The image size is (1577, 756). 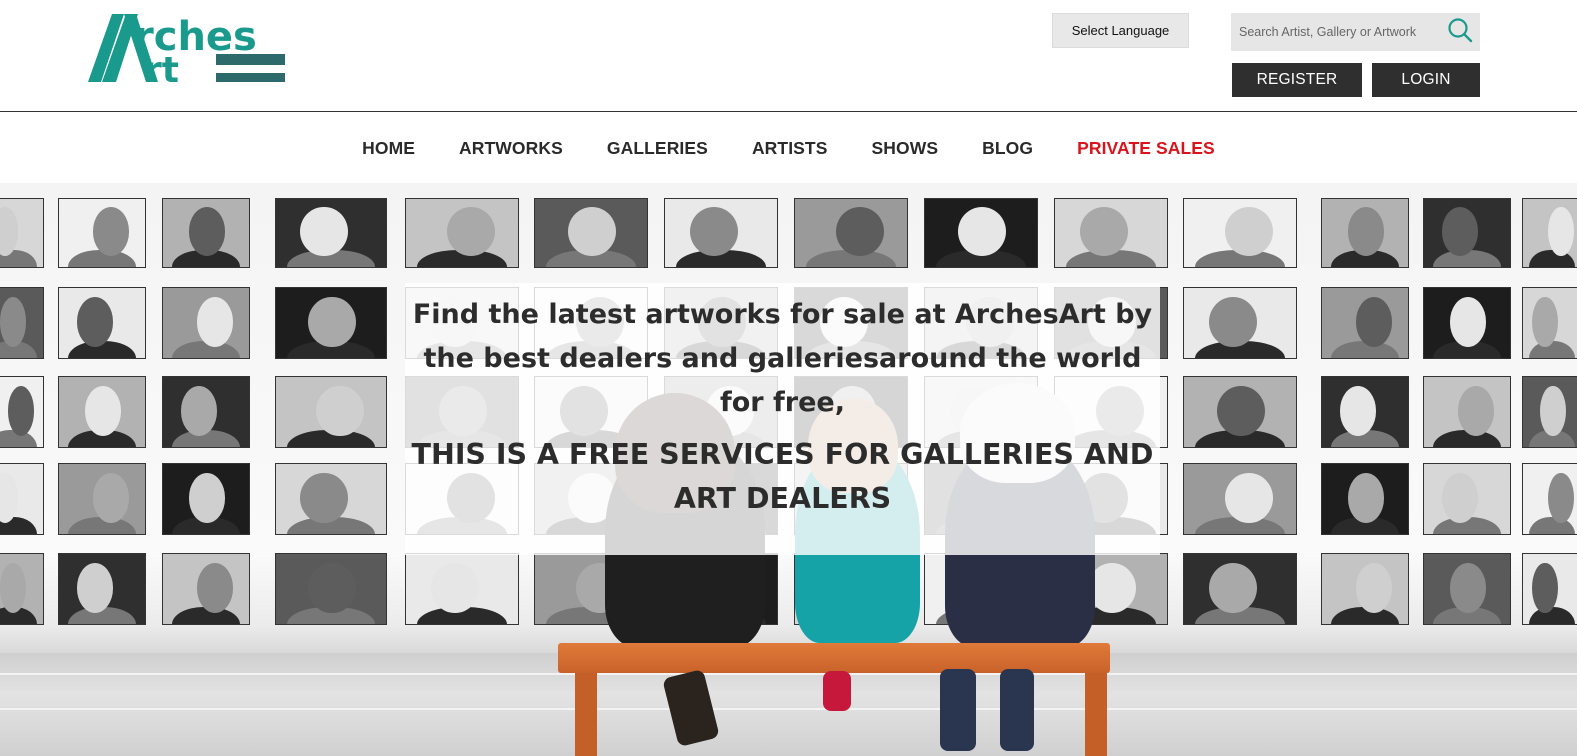 I want to click on nav-blog: BLOG, so click(x=1007, y=148).